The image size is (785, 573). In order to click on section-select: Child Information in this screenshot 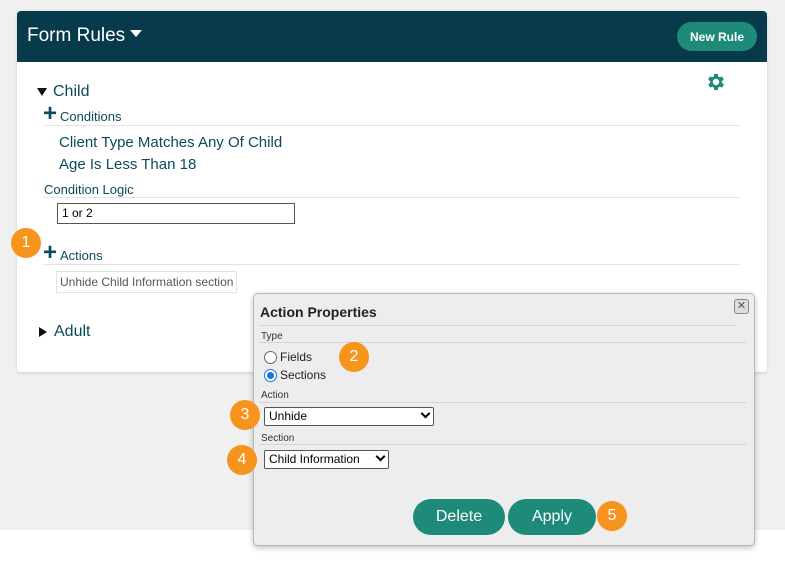, I will do `click(326, 459)`.